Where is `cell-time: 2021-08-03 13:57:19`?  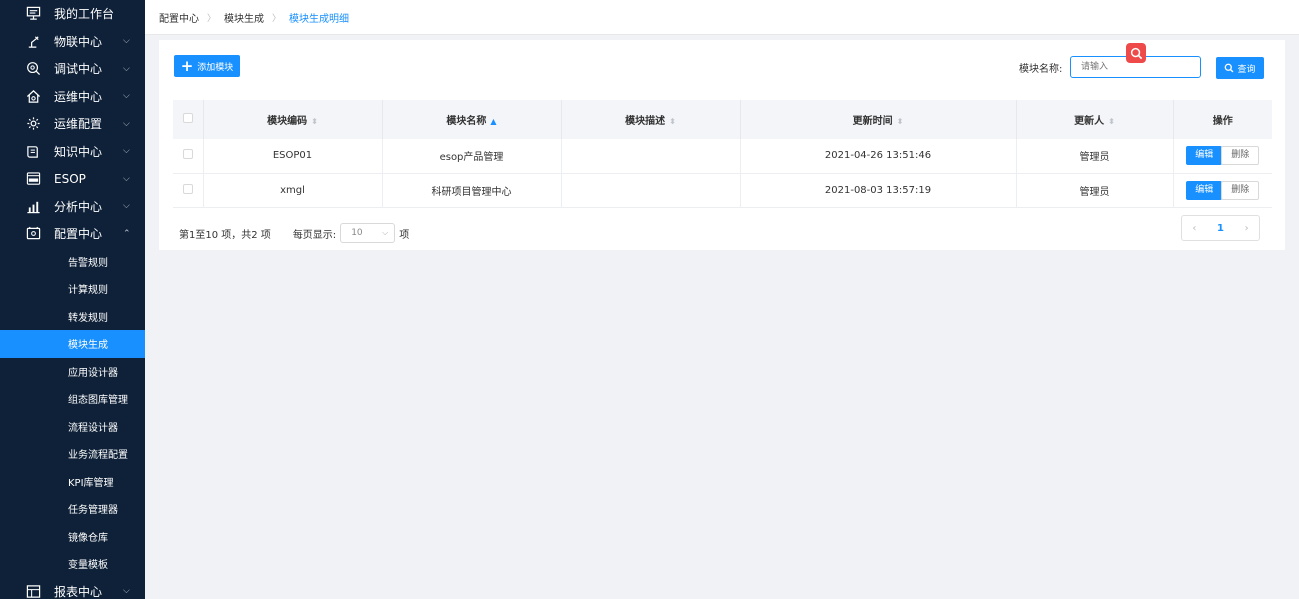 cell-time: 2021-08-03 13:57:19 is located at coordinates (878, 190).